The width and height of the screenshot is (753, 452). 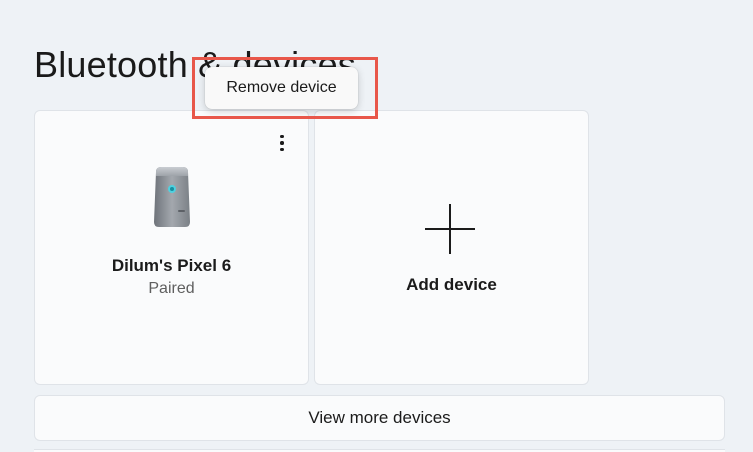 What do you see at coordinates (379, 418) in the screenshot?
I see `view-more-devices-button: View more devices` at bounding box center [379, 418].